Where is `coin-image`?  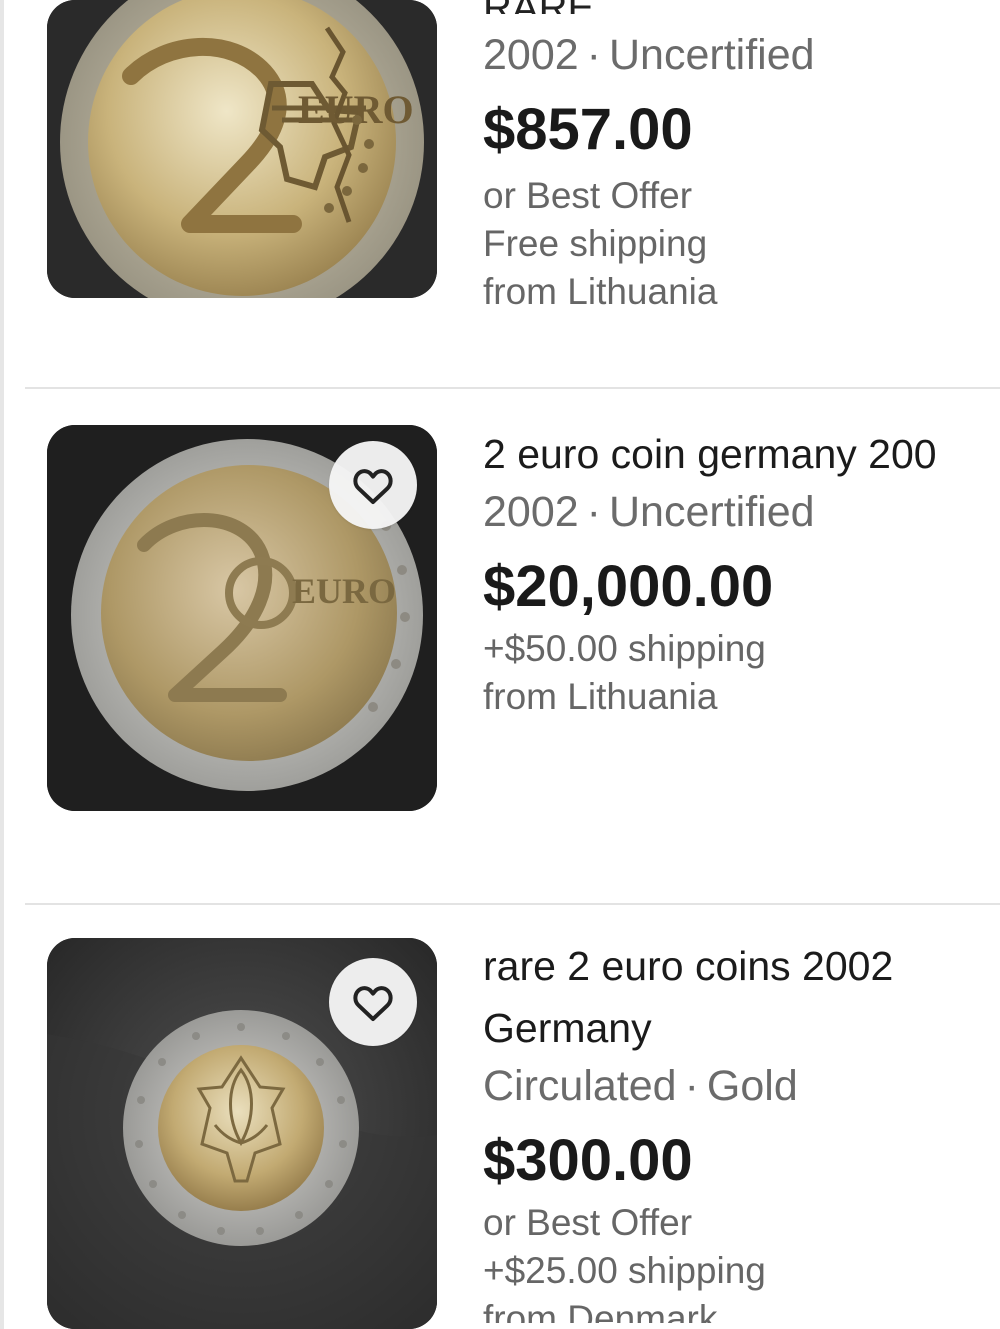
coin-image is located at coordinates (242, 1133).